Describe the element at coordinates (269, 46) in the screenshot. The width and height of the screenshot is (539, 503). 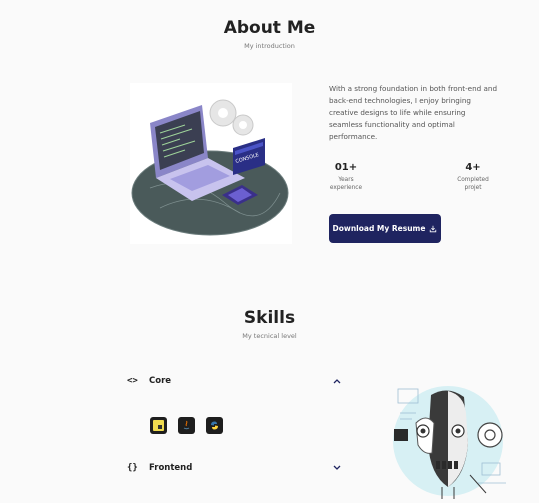
I see `about-subtitle: My introduction` at that location.